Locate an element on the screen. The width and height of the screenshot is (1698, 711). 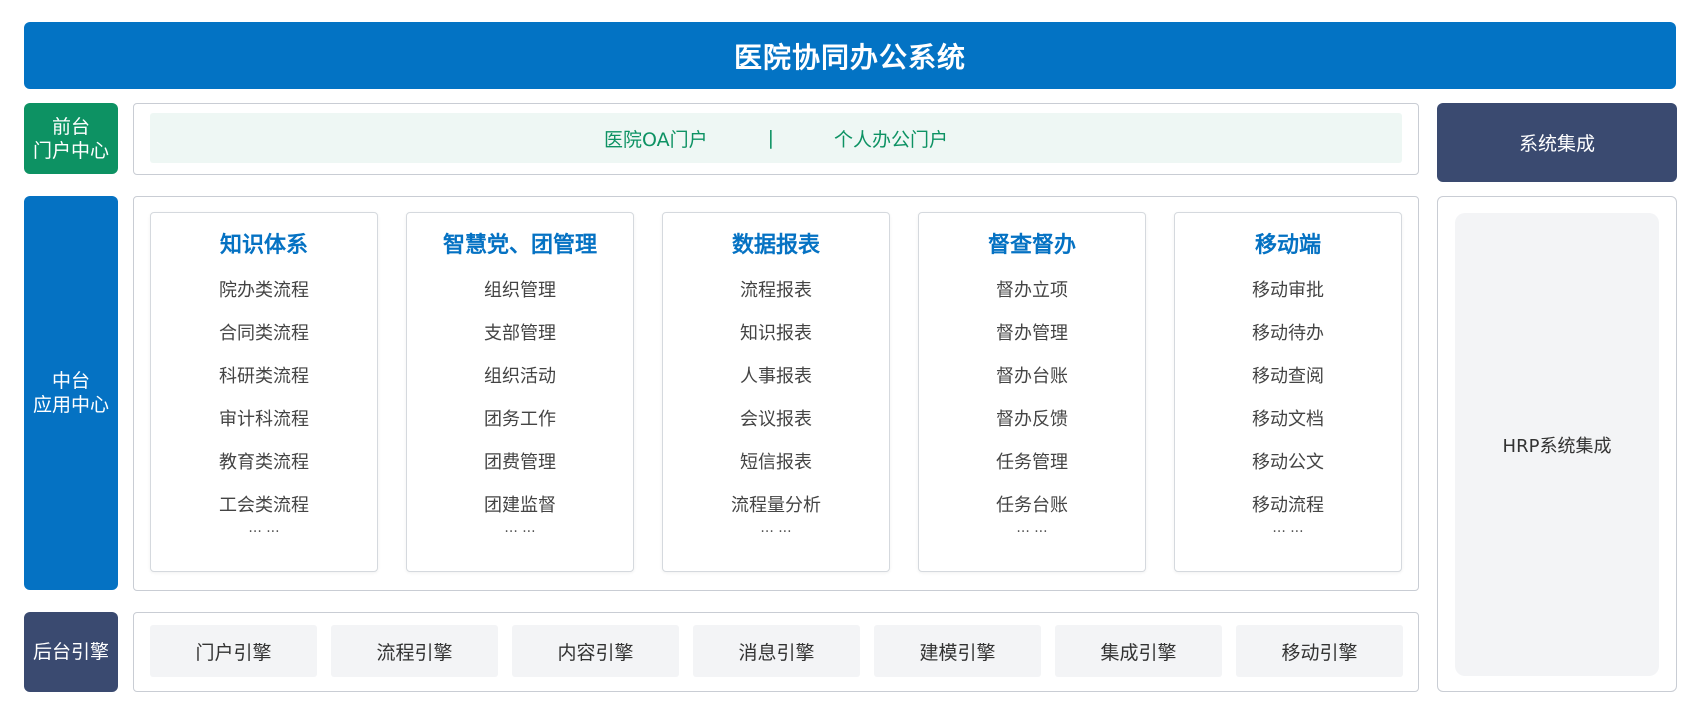
module-item: 科研类流程 is located at coordinates (264, 376).